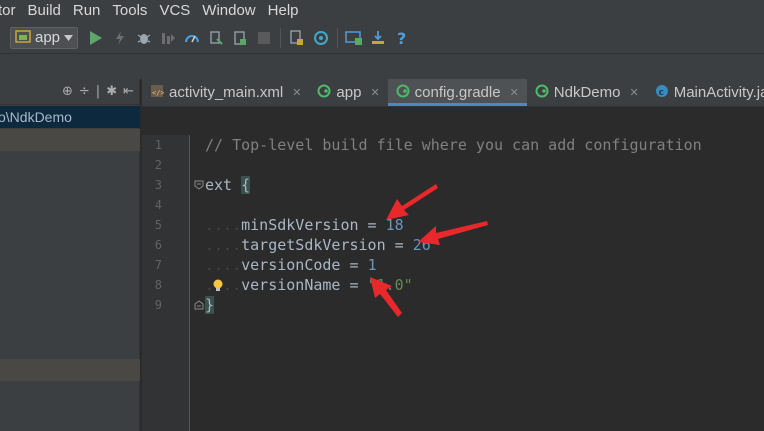 This screenshot has width=764, height=431. What do you see at coordinates (382, 66) in the screenshot?
I see `toolbar-gap` at bounding box center [382, 66].